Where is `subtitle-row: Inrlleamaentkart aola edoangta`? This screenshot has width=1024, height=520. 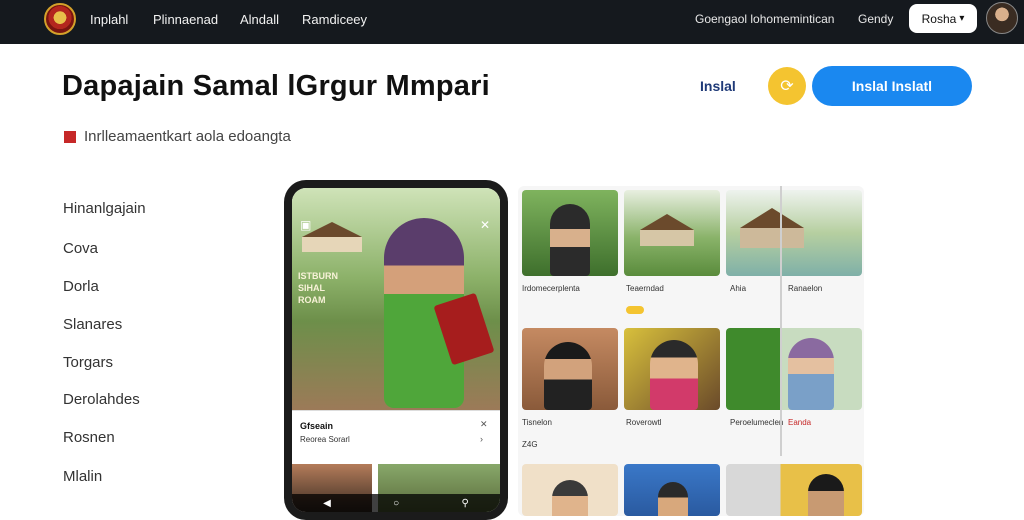 subtitle-row: Inrlleamaentkart aola edoangta is located at coordinates (177, 136).